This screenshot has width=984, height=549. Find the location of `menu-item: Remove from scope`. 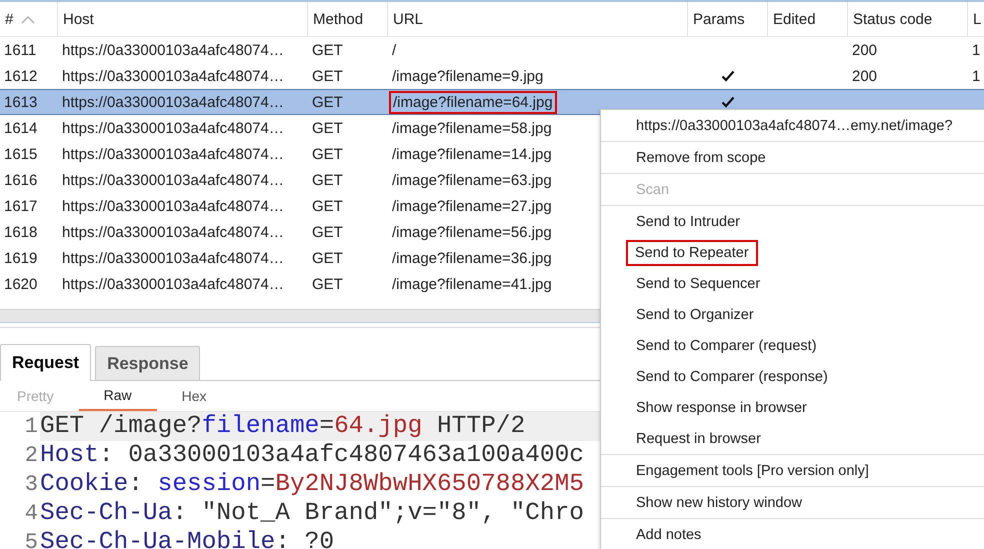

menu-item: Remove from scope is located at coordinates (701, 158).